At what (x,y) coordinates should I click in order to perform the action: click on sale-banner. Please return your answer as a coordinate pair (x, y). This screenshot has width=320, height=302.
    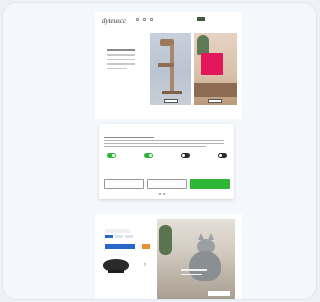
    Looking at the image, I should click on (212, 64).